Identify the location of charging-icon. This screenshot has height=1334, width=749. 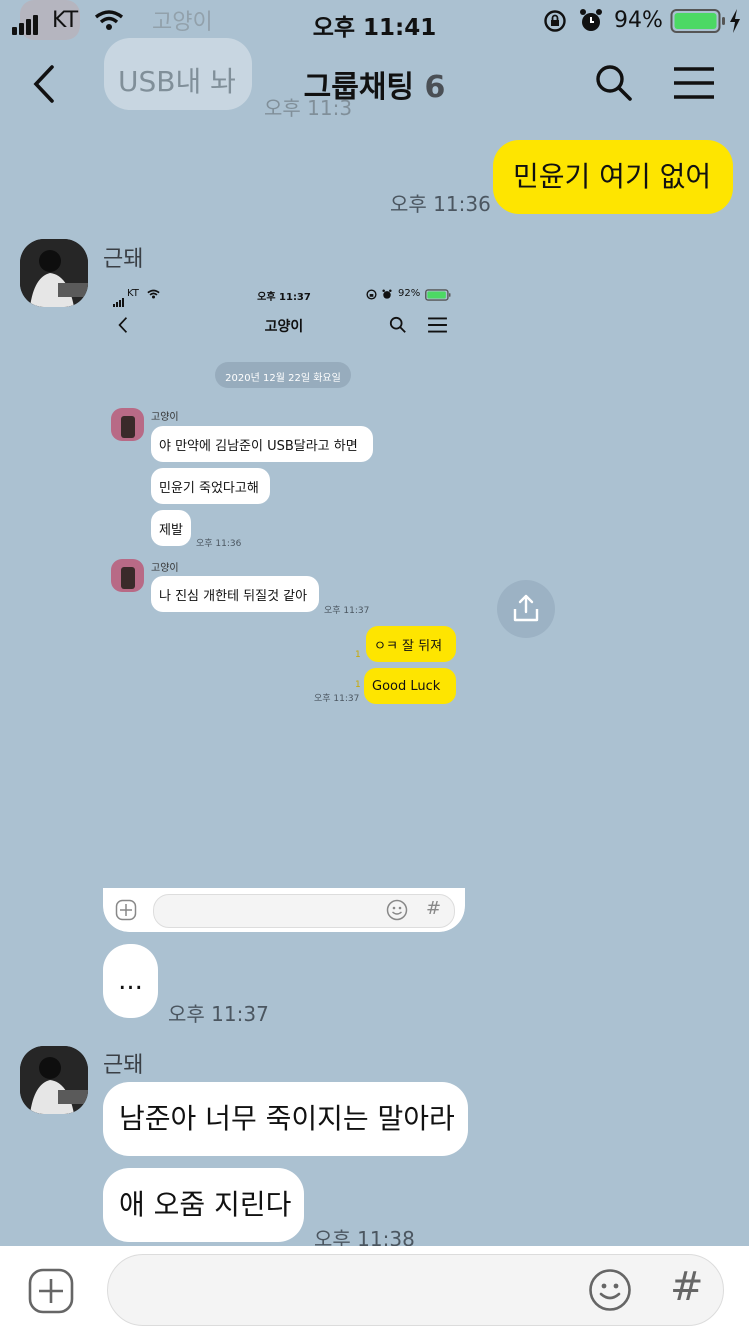
(735, 21).